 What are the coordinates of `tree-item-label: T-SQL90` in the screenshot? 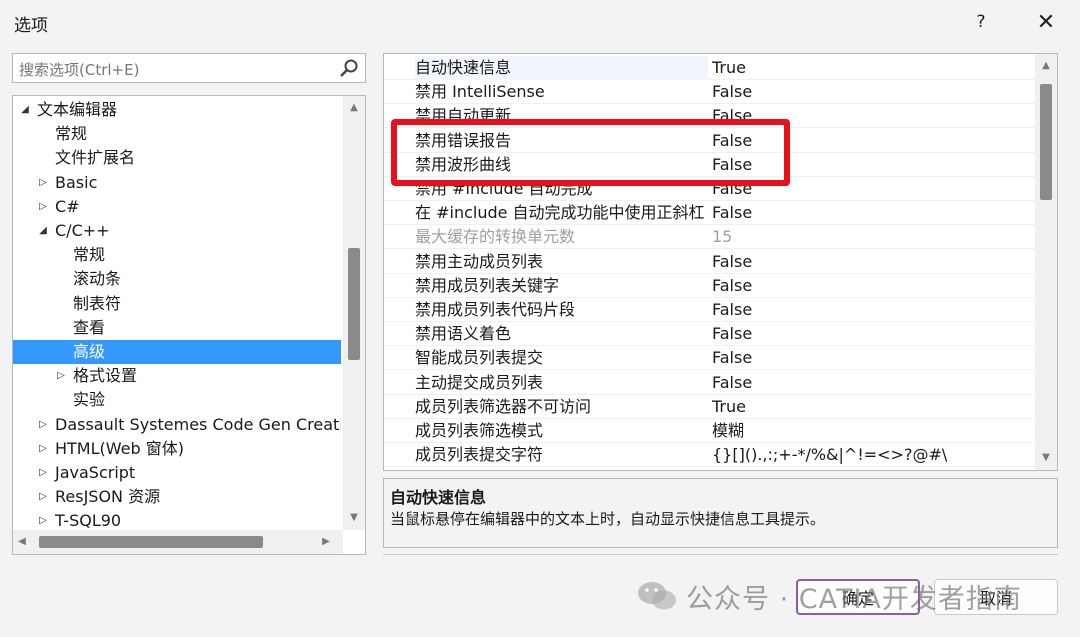 It's located at (88, 521).